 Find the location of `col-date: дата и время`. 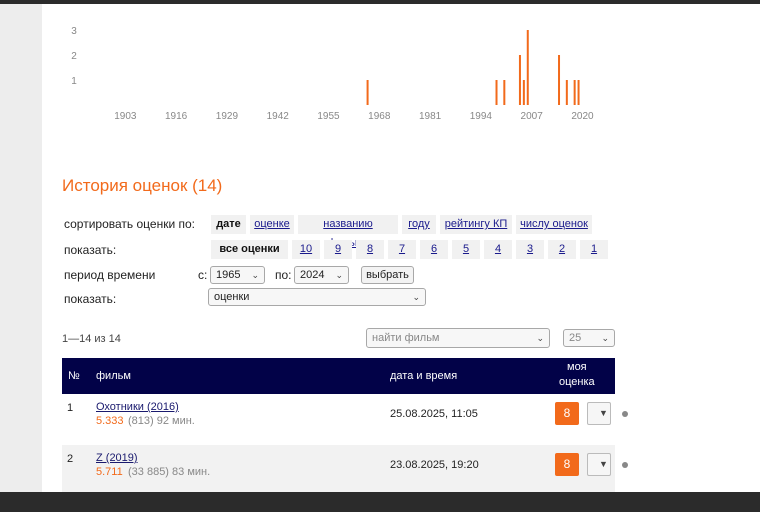

col-date: дата и время is located at coordinates (423, 376).